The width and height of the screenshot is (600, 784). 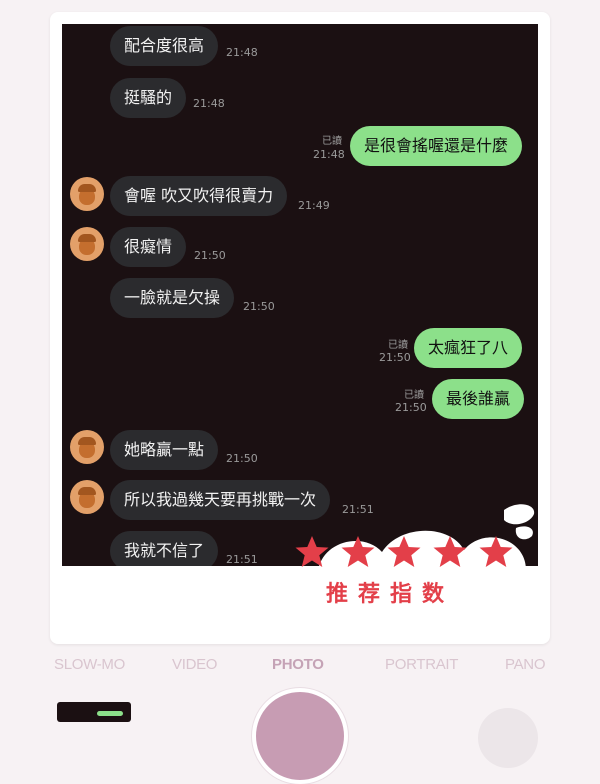 I want to click on chat-bubble-left: 很癡情, so click(x=148, y=247).